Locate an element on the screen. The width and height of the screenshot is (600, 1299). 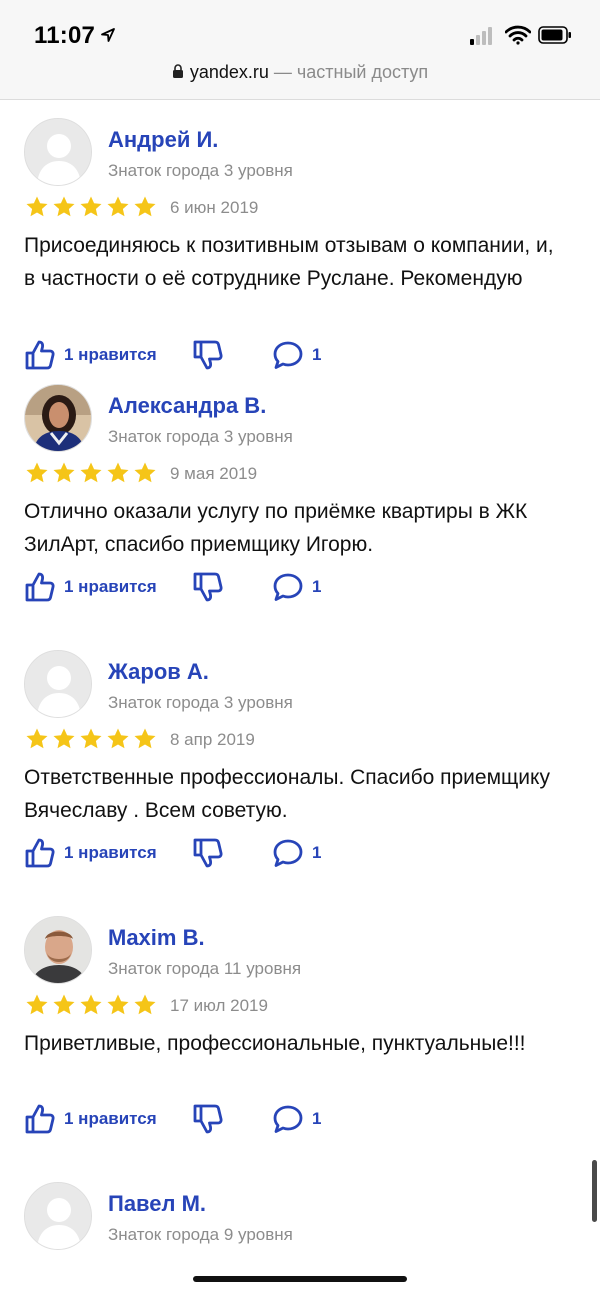
url-domain: yandex.ru is located at coordinates (229, 72).